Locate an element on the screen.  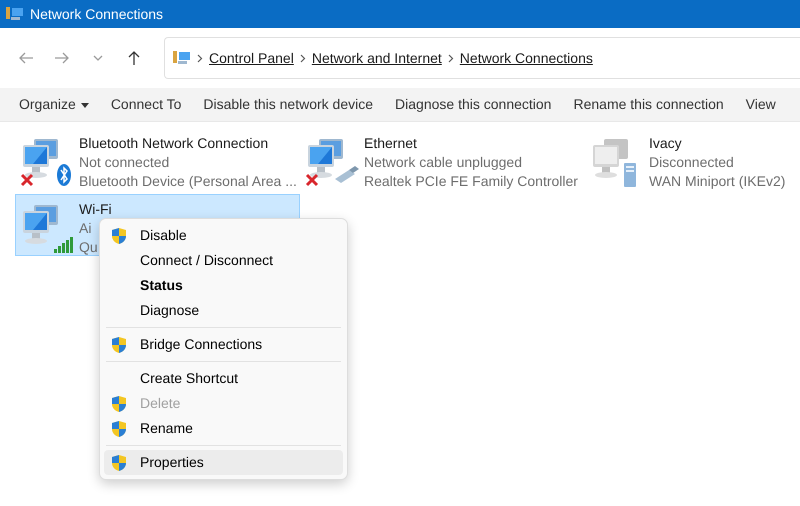
connection-name: Ethernet is located at coordinates (391, 143).